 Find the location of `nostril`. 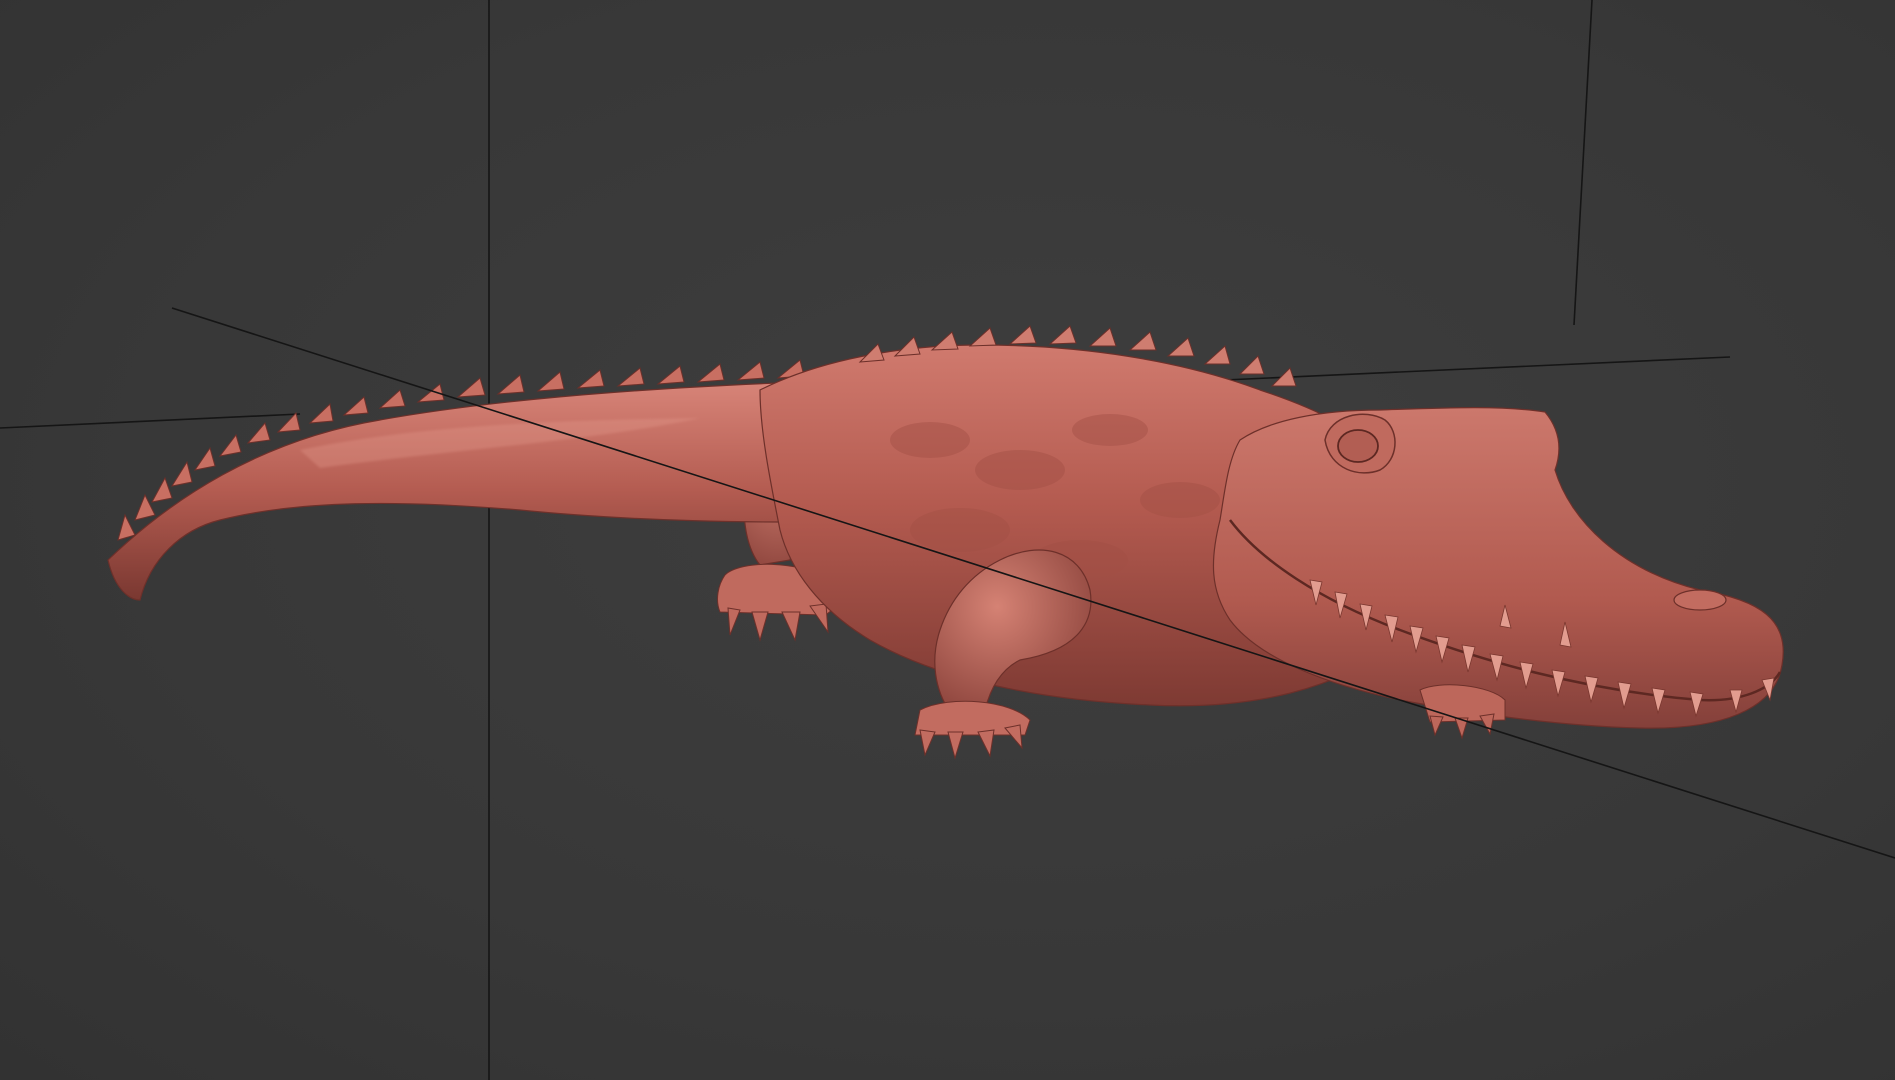

nostril is located at coordinates (1700, 600).